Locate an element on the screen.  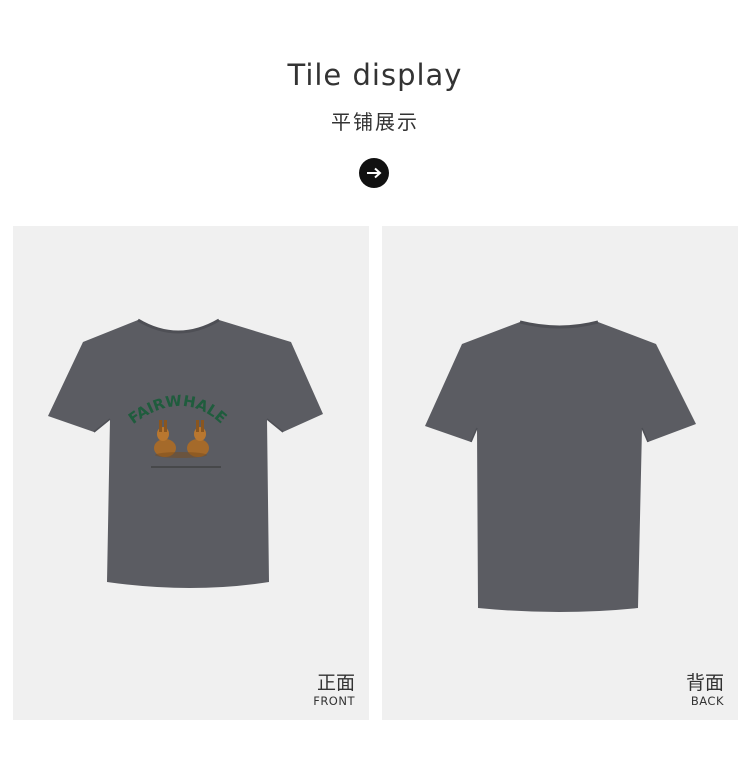
back-label-en: BACK is located at coordinates (707, 701).